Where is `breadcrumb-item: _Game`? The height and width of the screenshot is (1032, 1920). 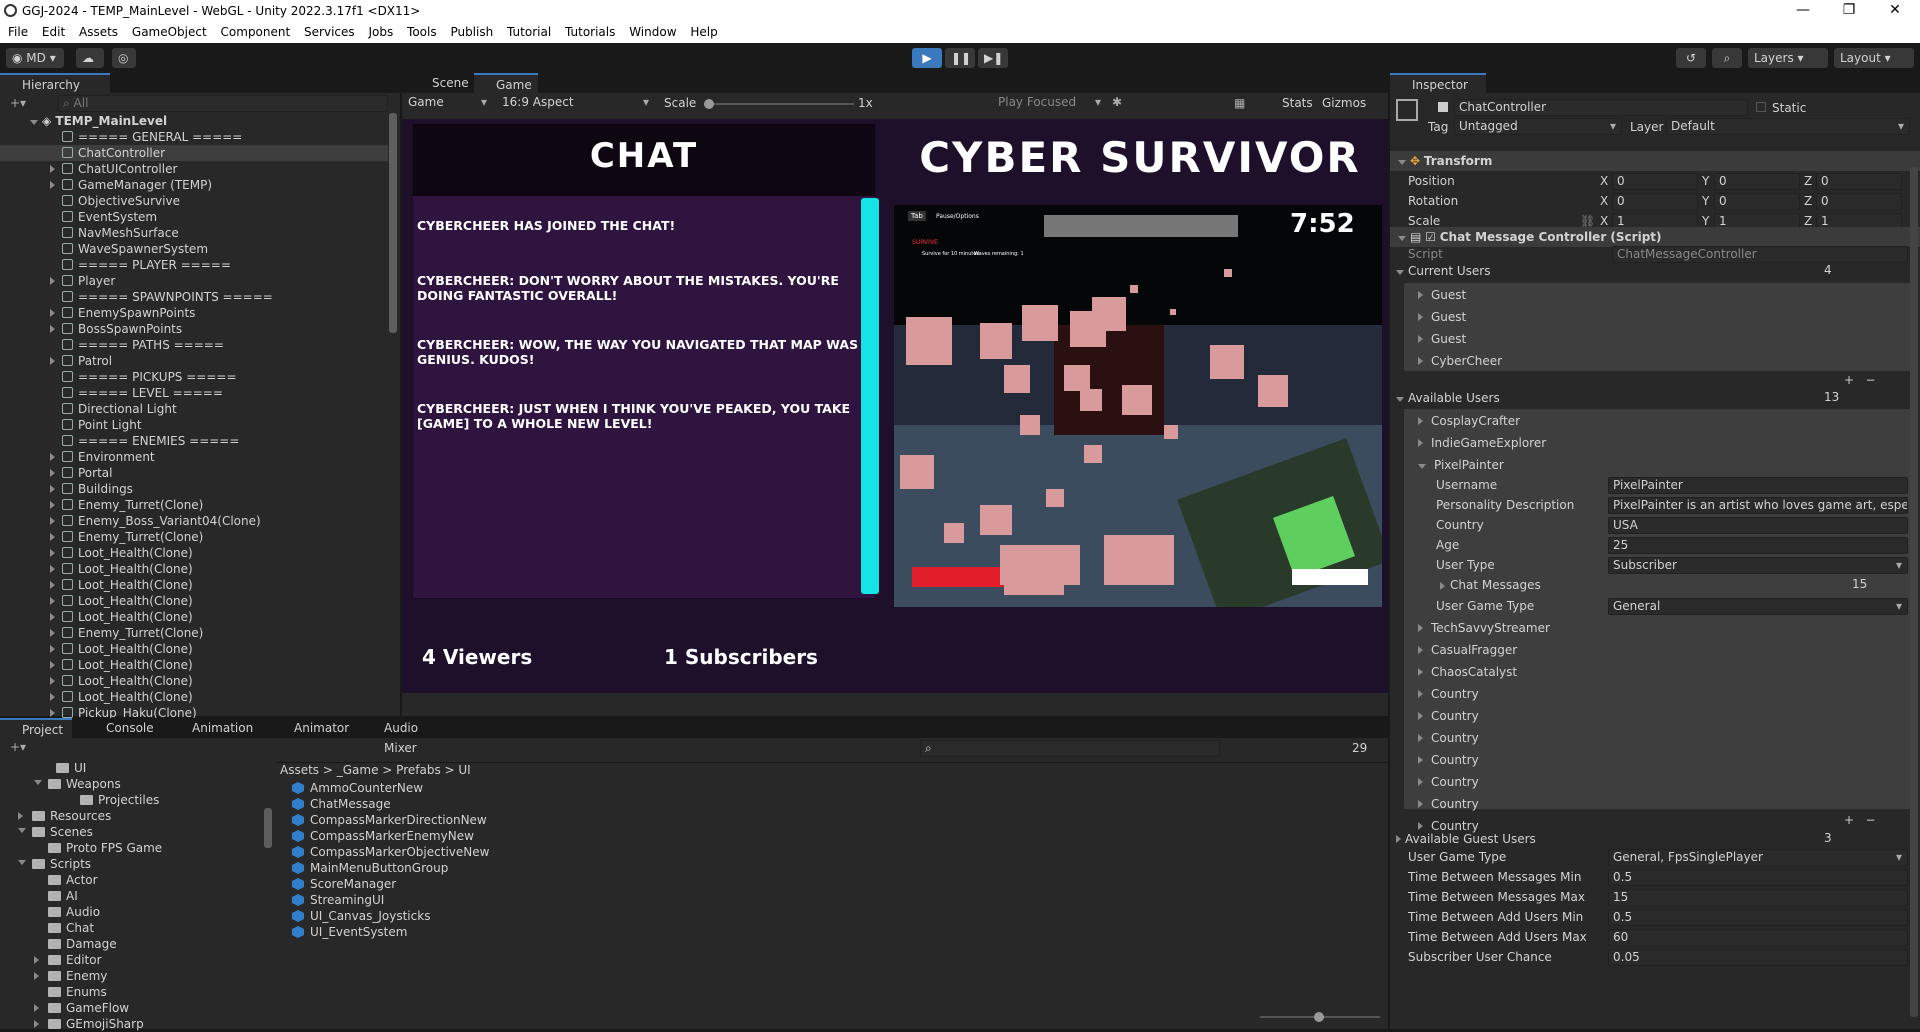 breadcrumb-item: _Game is located at coordinates (358, 770).